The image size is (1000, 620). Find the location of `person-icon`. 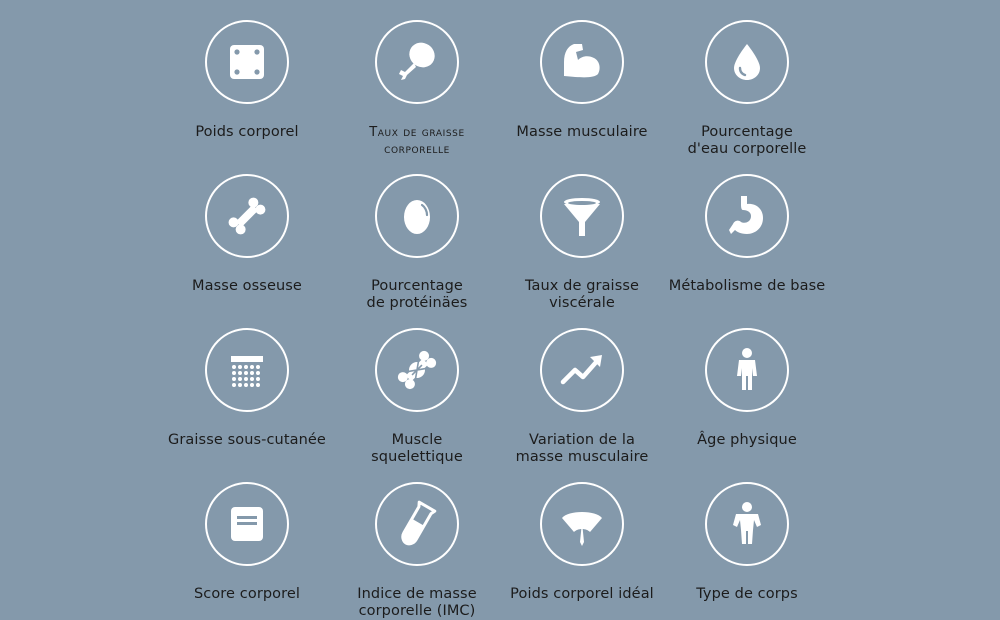

person-icon is located at coordinates (747, 369).